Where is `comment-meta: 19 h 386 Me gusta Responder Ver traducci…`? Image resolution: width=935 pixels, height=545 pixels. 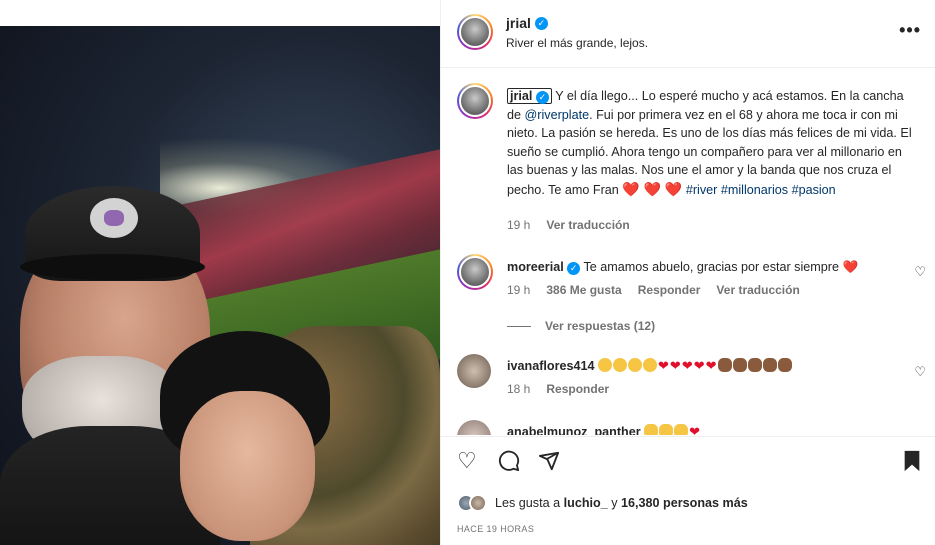
comment-meta: 19 h 386 Me gusta Responder Ver traducci… is located at coordinates (653, 290).